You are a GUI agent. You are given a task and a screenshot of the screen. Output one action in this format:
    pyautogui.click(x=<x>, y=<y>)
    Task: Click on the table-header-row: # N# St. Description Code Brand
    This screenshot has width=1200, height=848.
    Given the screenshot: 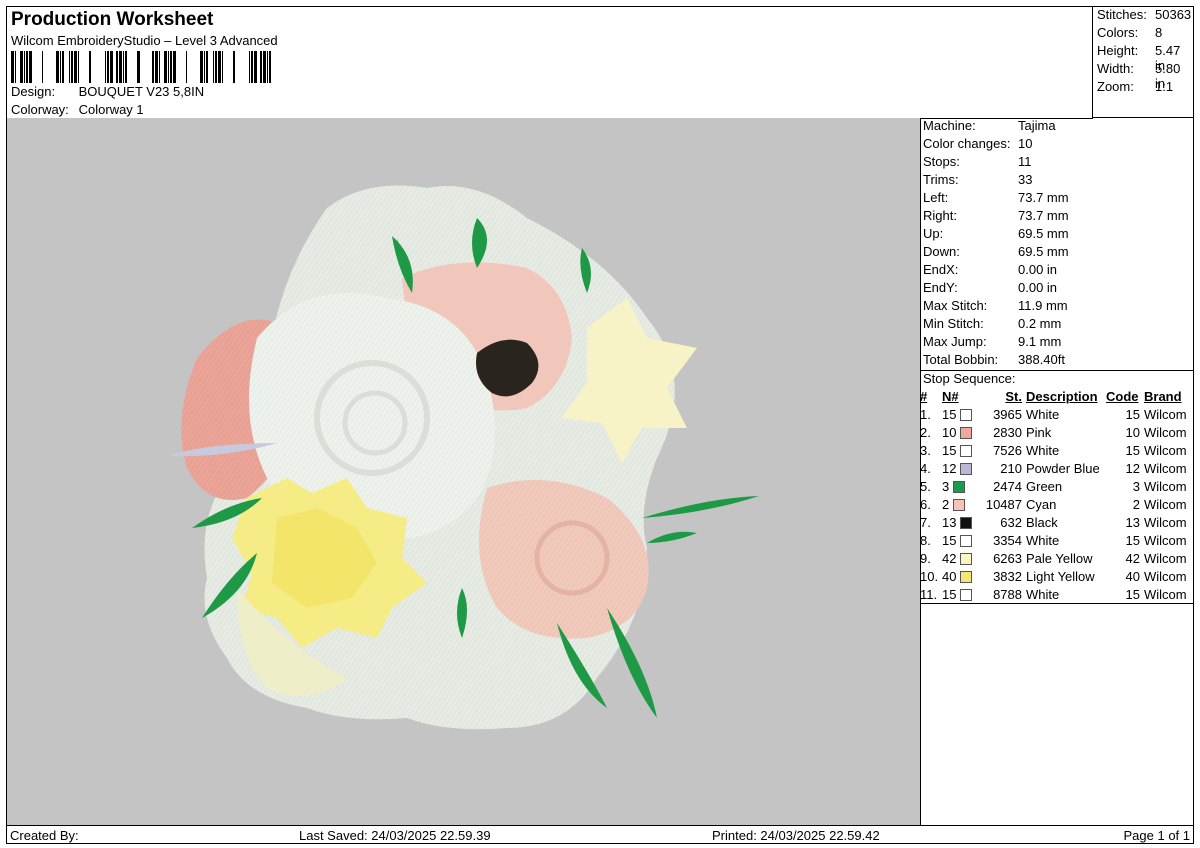 What is the action you would take?
    pyautogui.click(x=1057, y=396)
    